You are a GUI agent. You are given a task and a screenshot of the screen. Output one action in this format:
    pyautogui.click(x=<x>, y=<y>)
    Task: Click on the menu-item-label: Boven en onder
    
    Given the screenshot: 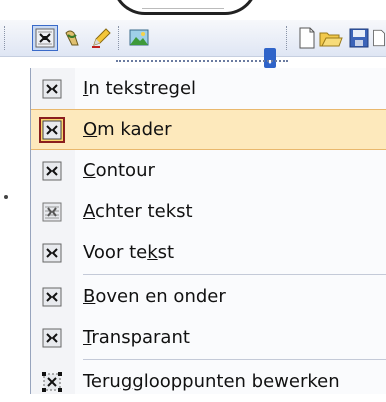 What is the action you would take?
    pyautogui.click(x=154, y=296)
    